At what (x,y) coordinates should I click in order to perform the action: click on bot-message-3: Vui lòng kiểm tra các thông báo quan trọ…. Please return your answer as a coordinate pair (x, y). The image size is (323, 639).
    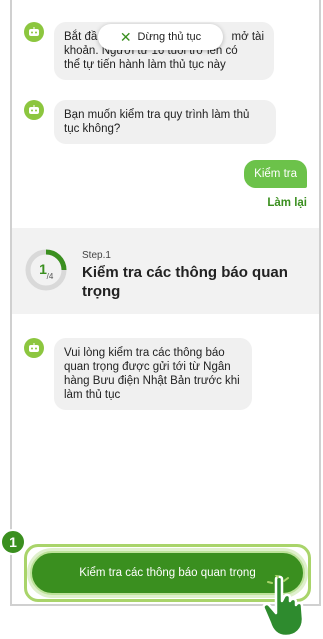
    Looking at the image, I should click on (138, 374).